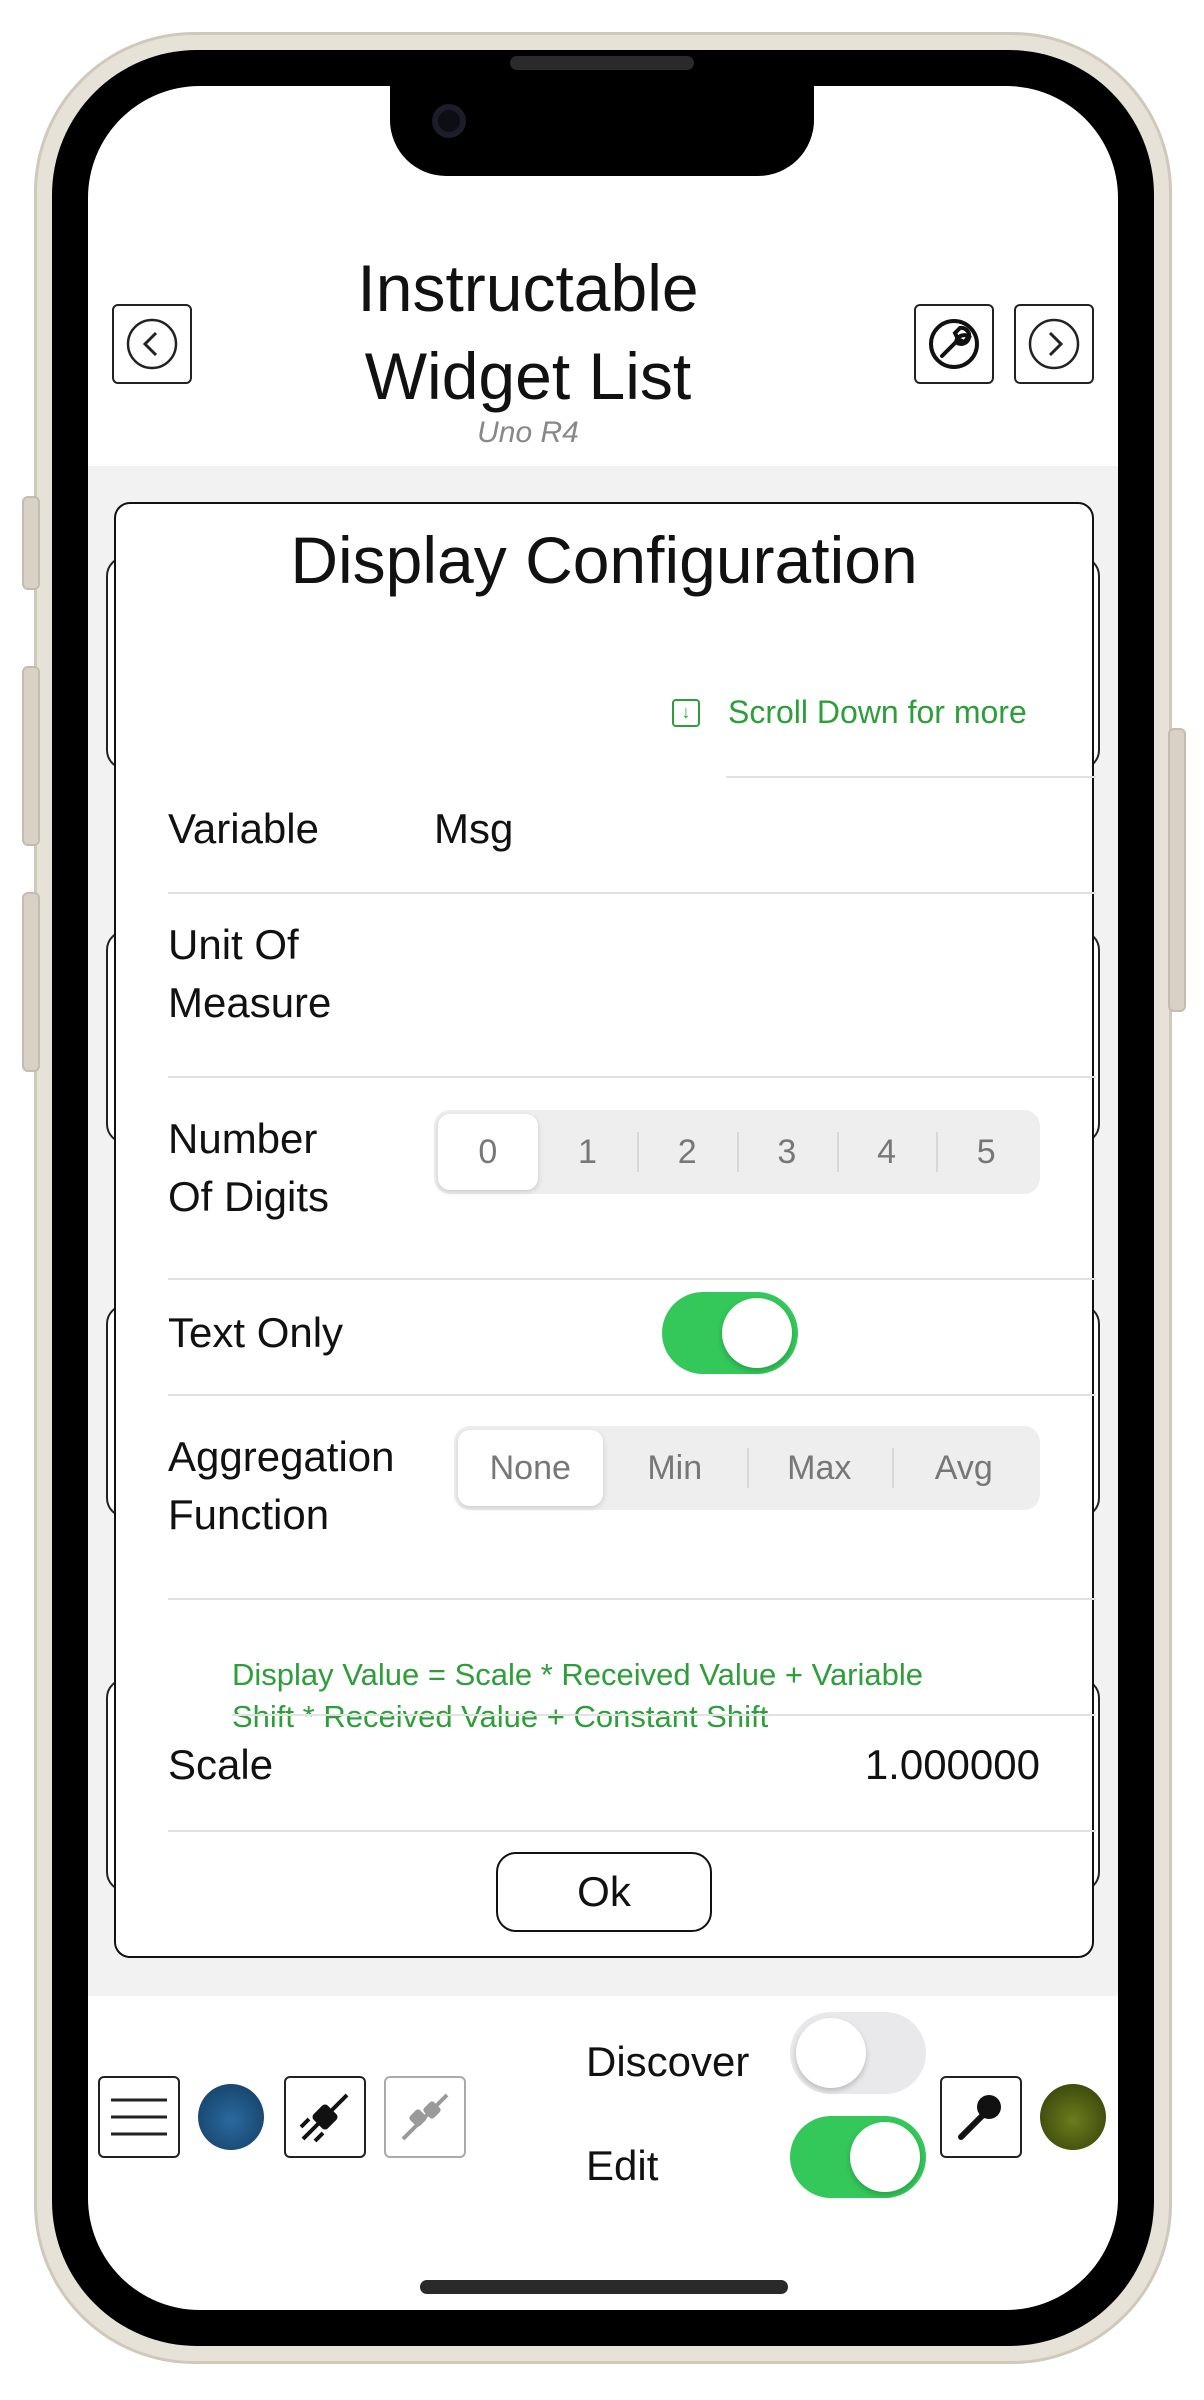  What do you see at coordinates (243, 828) in the screenshot?
I see `variable-label: Variable` at bounding box center [243, 828].